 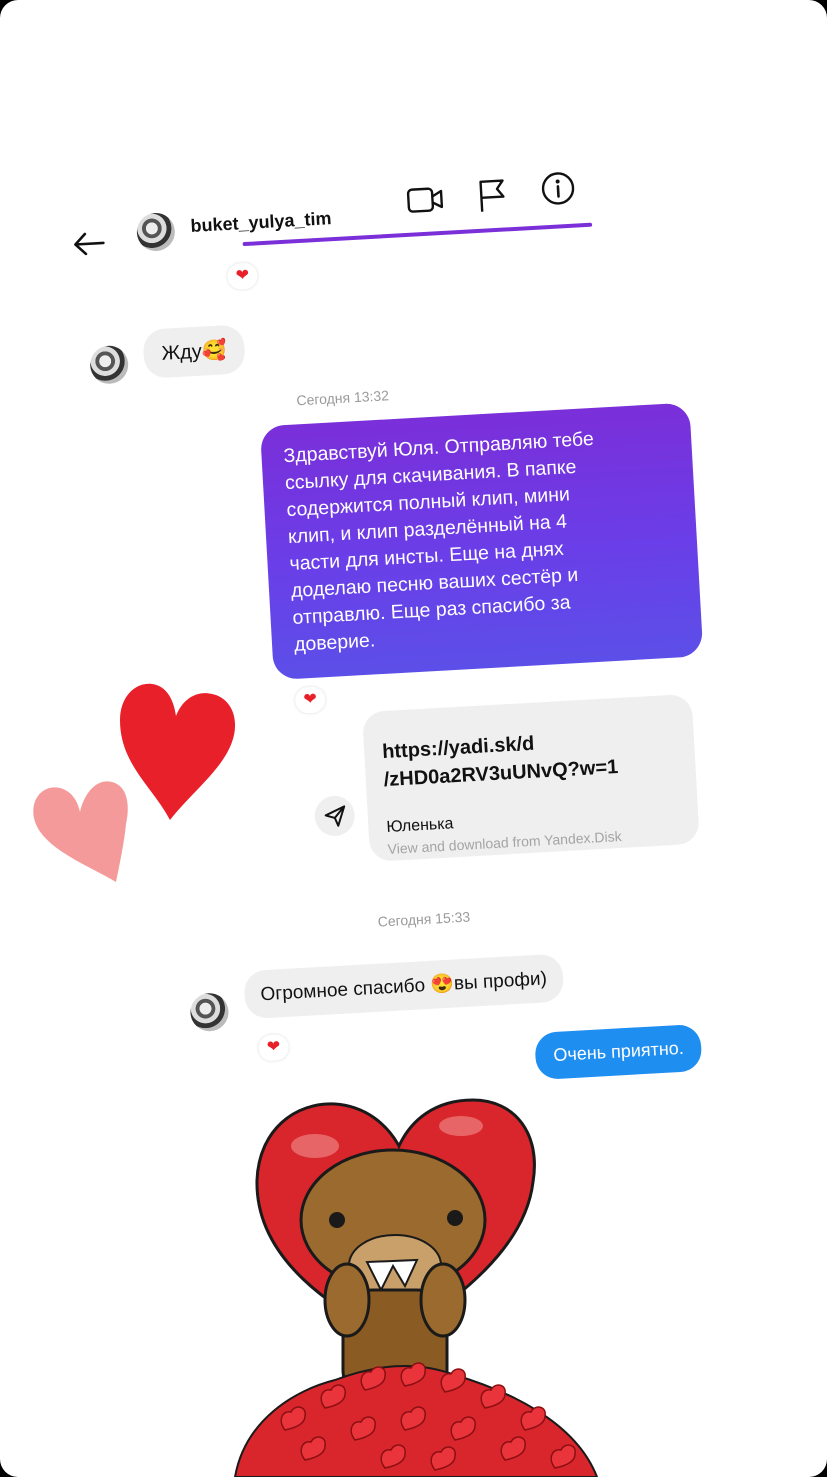 I want to click on link-title: Юленька, so click(x=419, y=826).